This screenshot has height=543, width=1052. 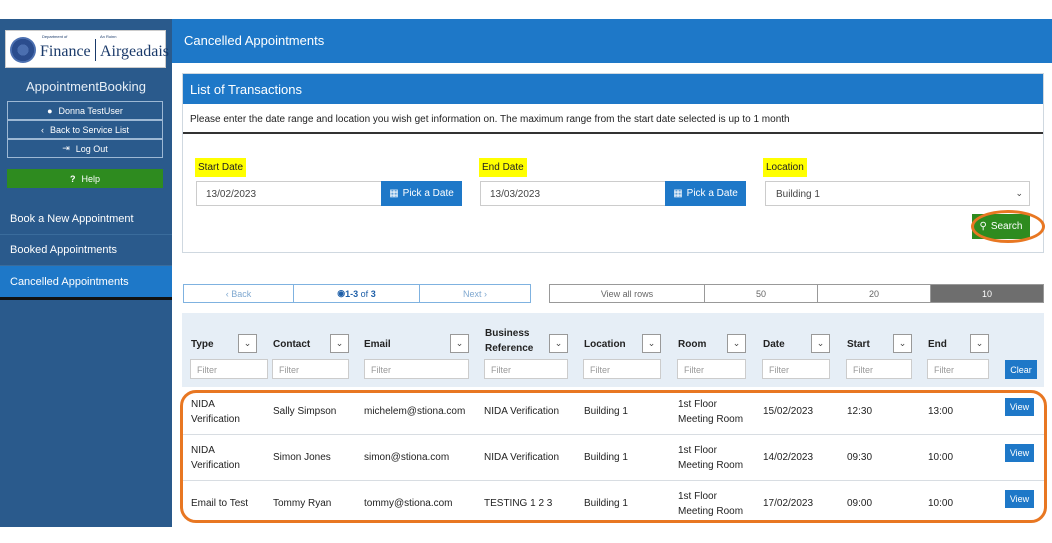 What do you see at coordinates (416, 369) in the screenshot?
I see `filter-email: Filter` at bounding box center [416, 369].